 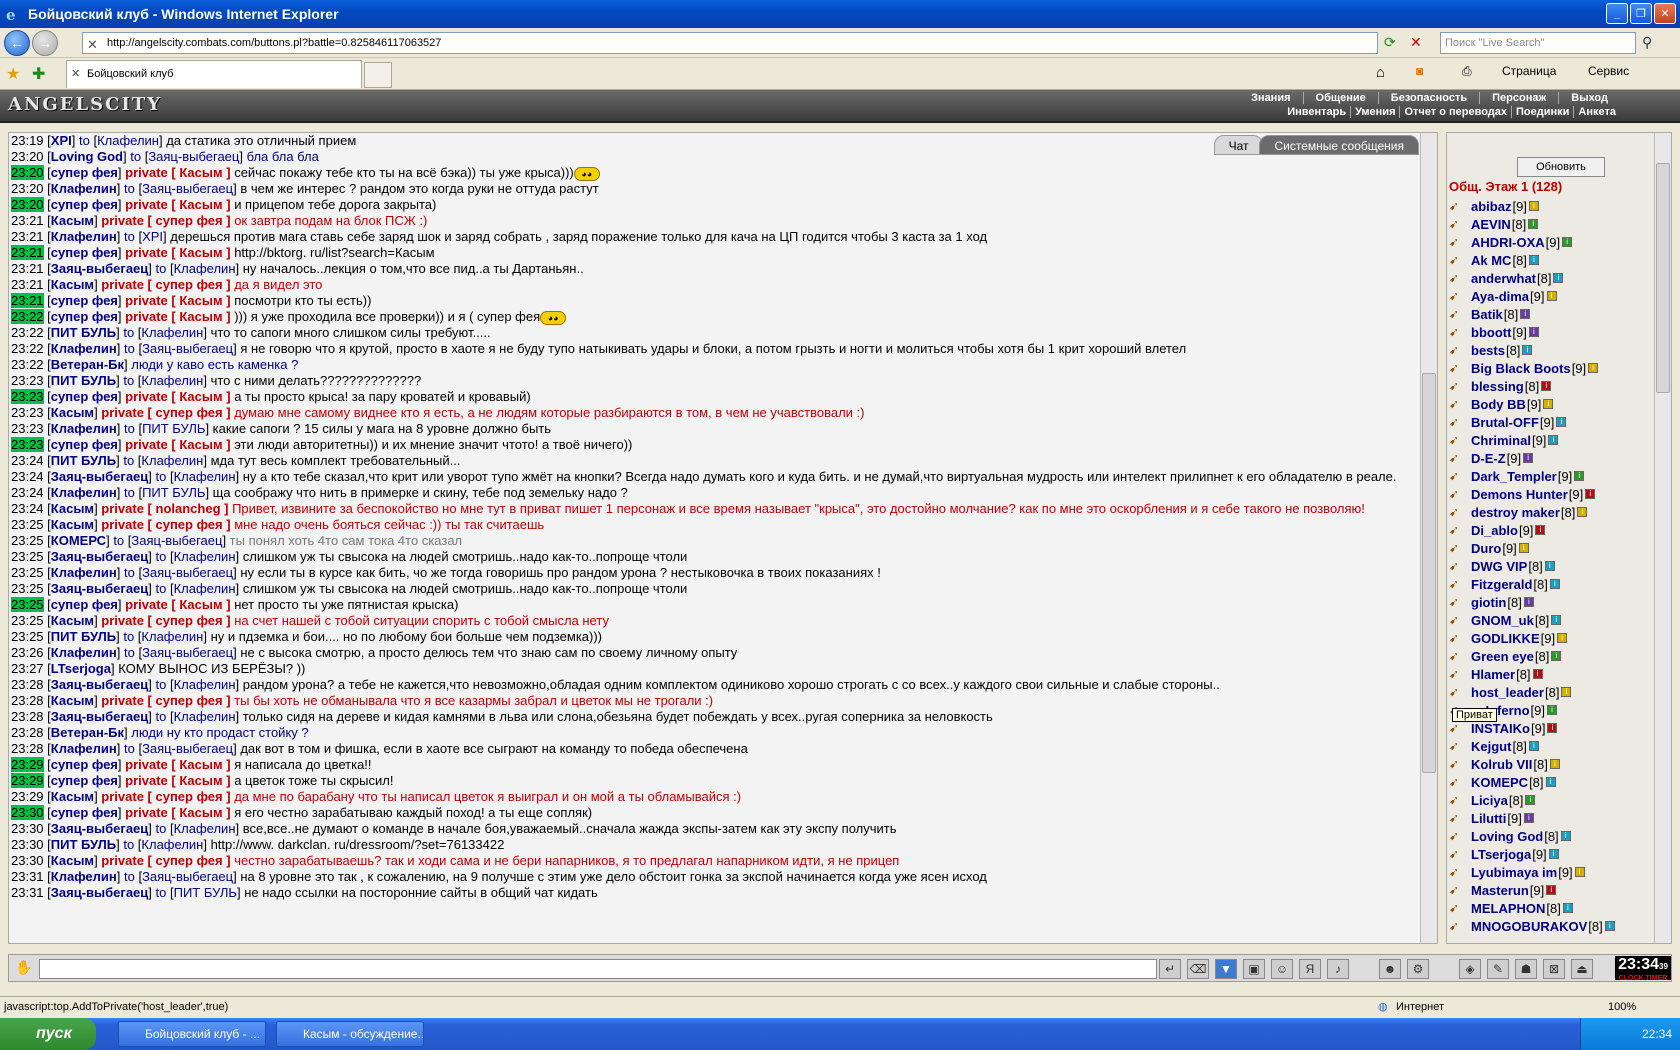 I want to click on search-icon: ⚲, so click(x=1647, y=42).